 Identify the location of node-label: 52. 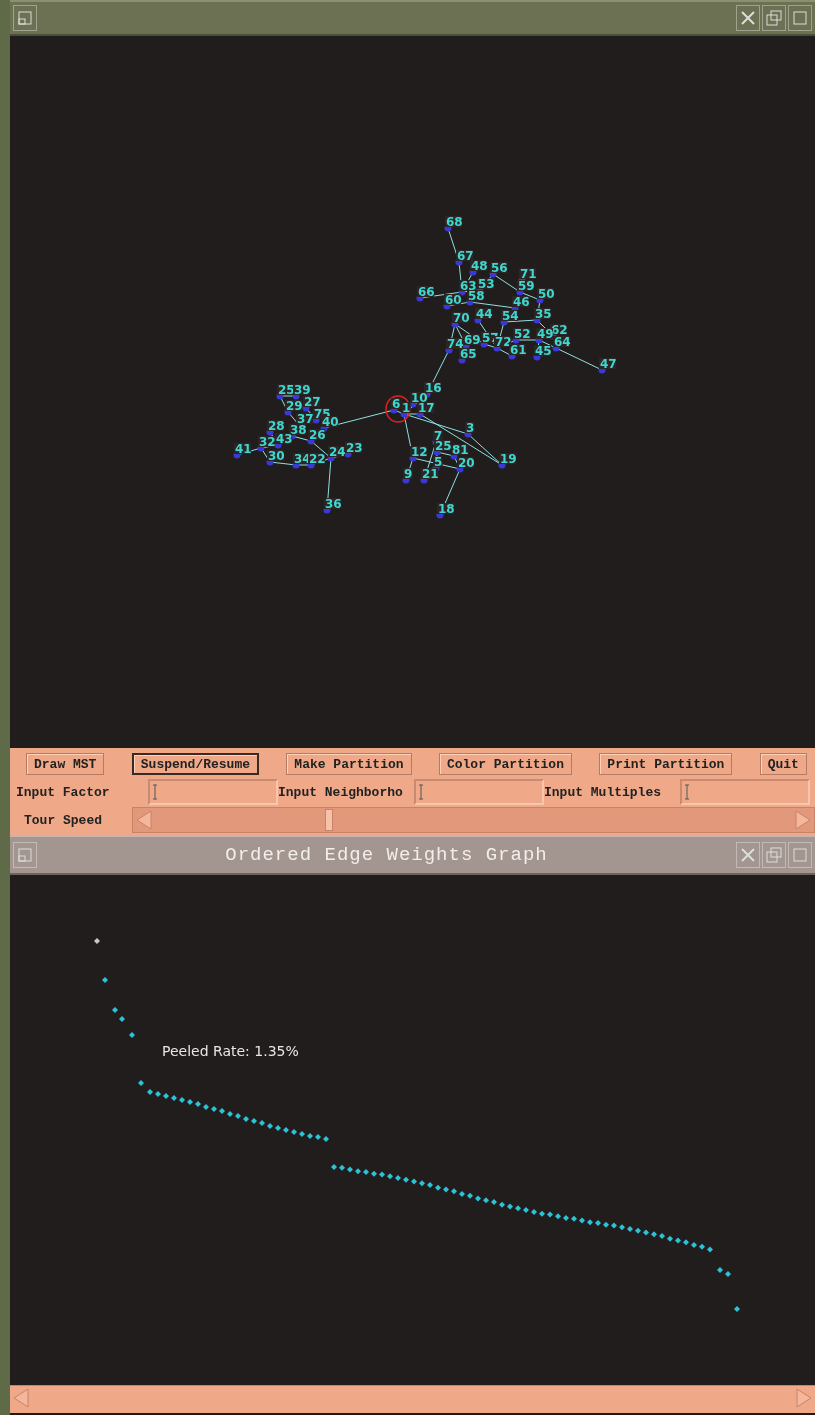
(522, 334).